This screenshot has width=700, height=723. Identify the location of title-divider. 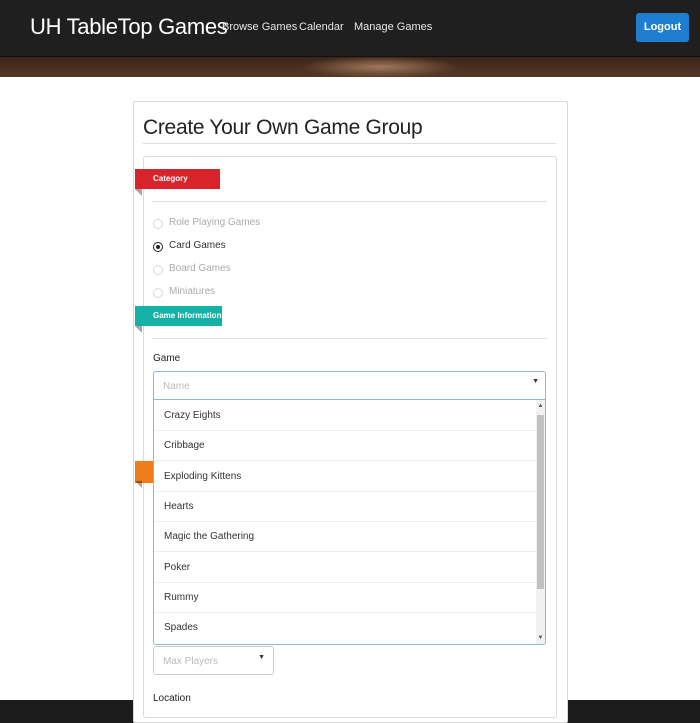
(349, 143).